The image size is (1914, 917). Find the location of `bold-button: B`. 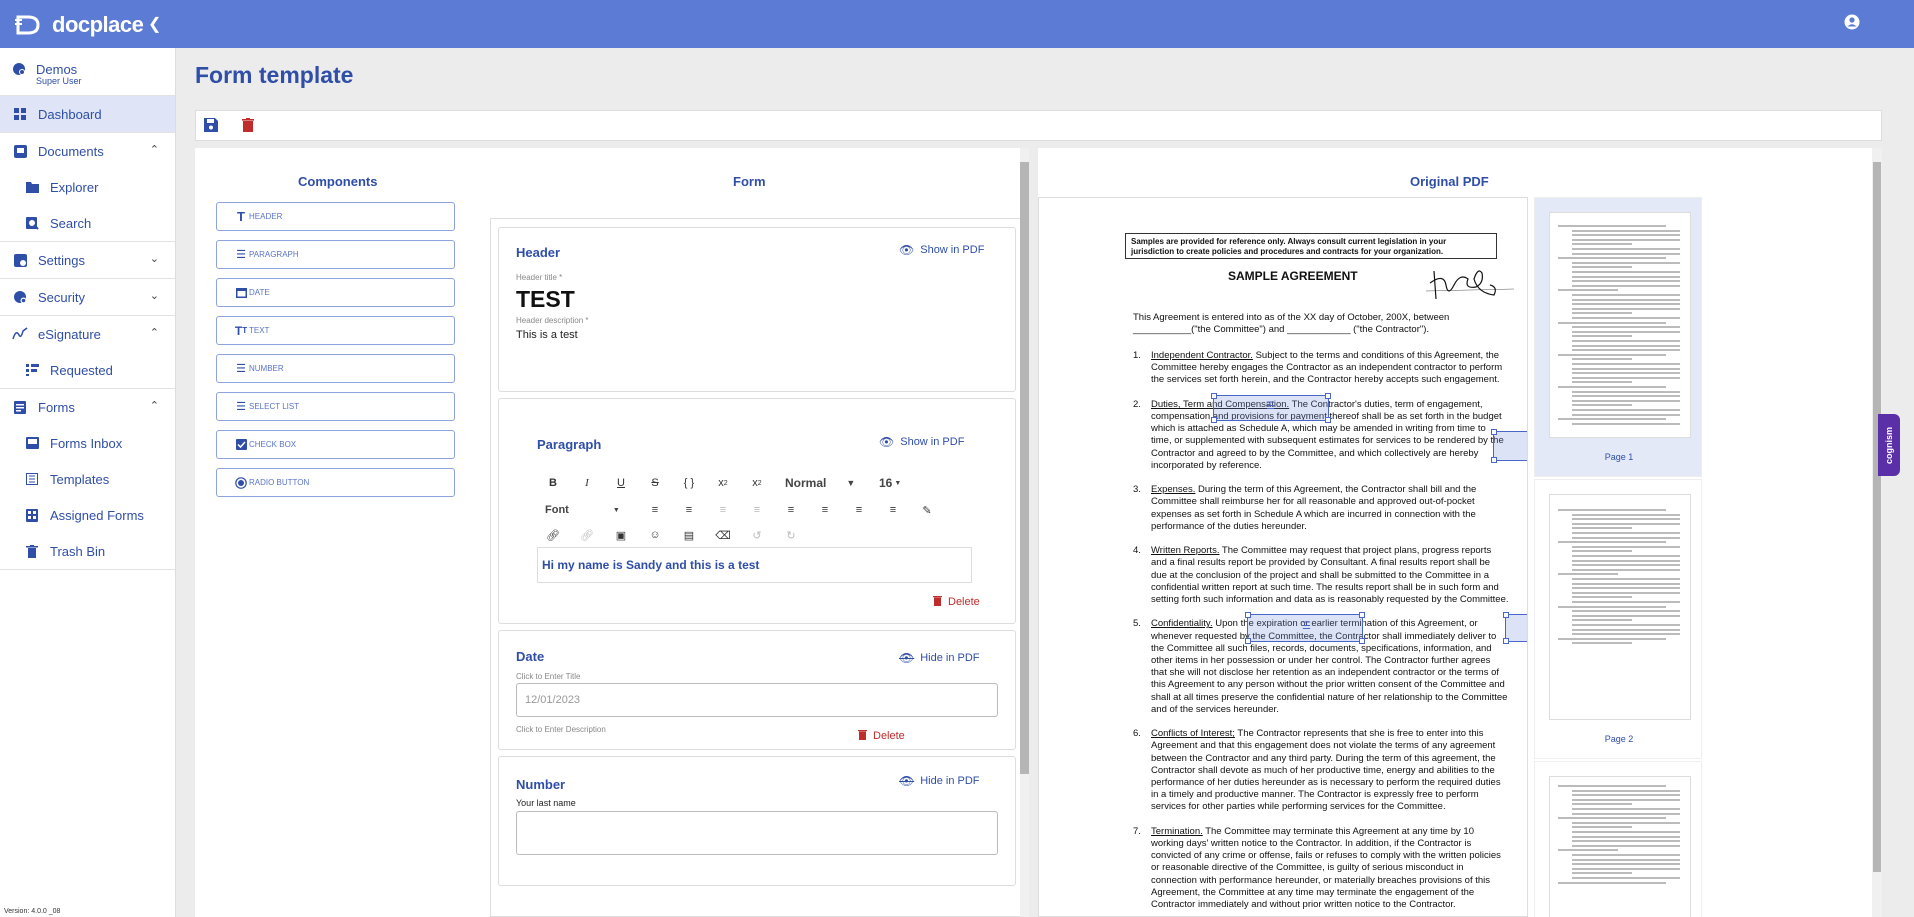

bold-button: B is located at coordinates (553, 483).